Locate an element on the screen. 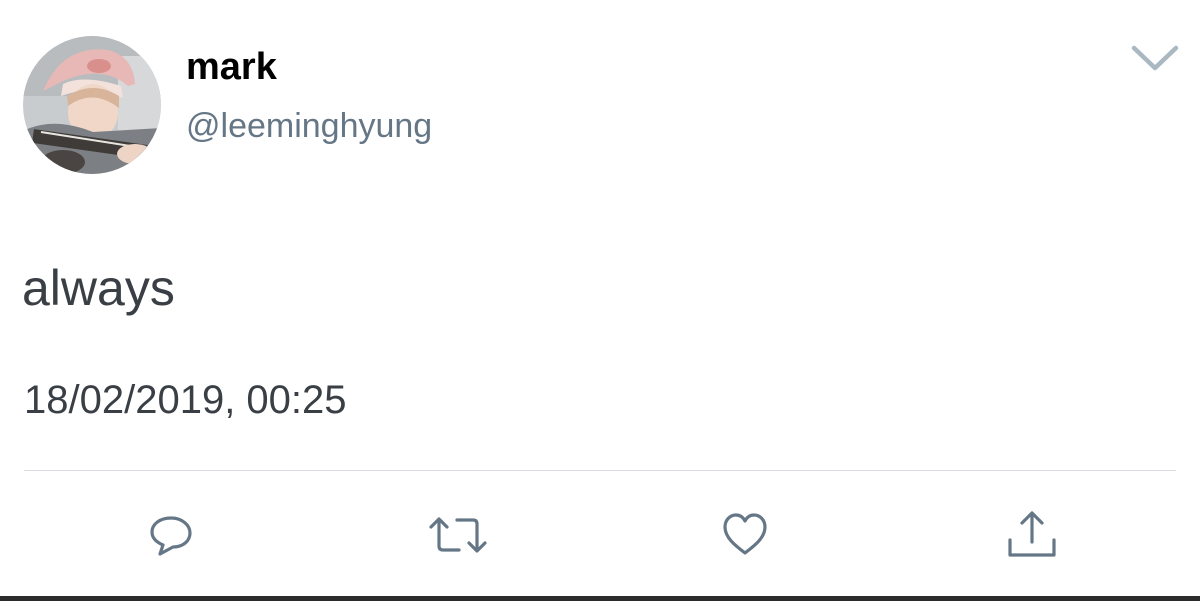 The image size is (1200, 601). reply-icon is located at coordinates (171, 536).